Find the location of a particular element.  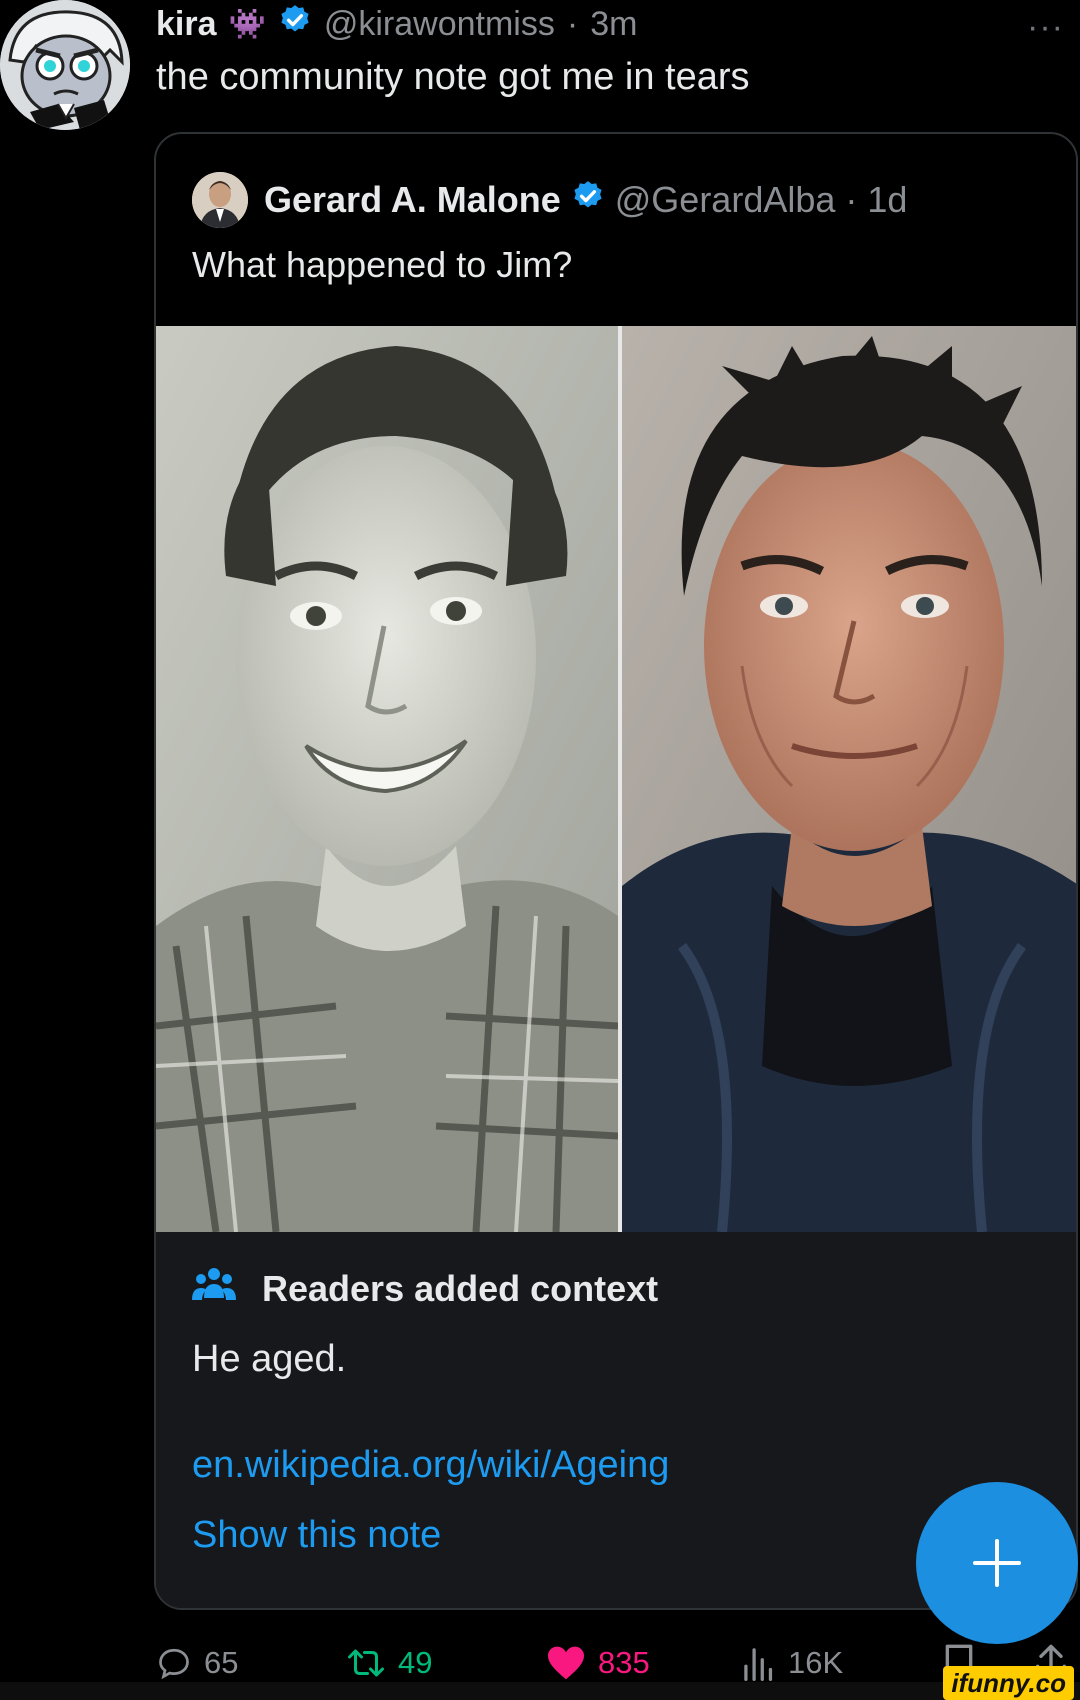

reply-icon is located at coordinates (174, 1664).